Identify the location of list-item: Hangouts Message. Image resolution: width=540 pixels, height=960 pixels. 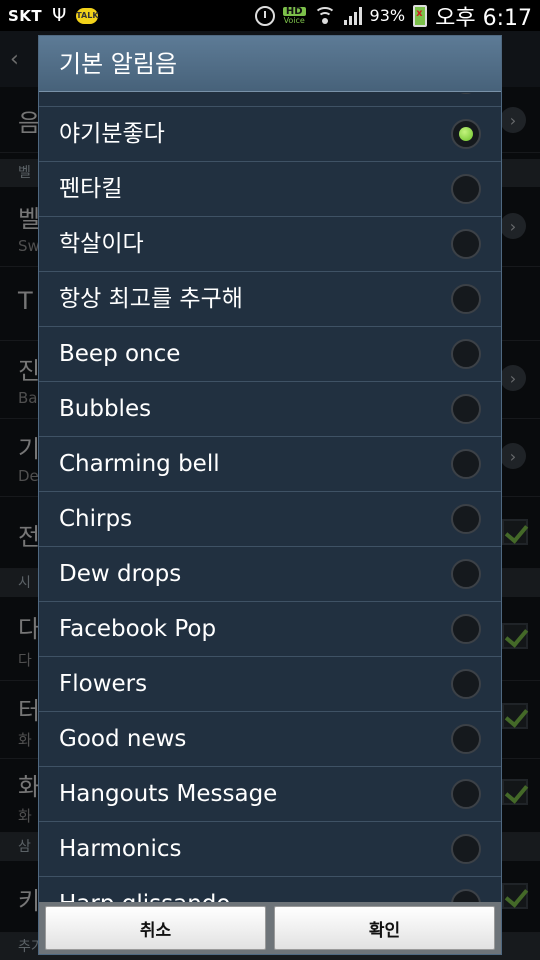
(270, 794).